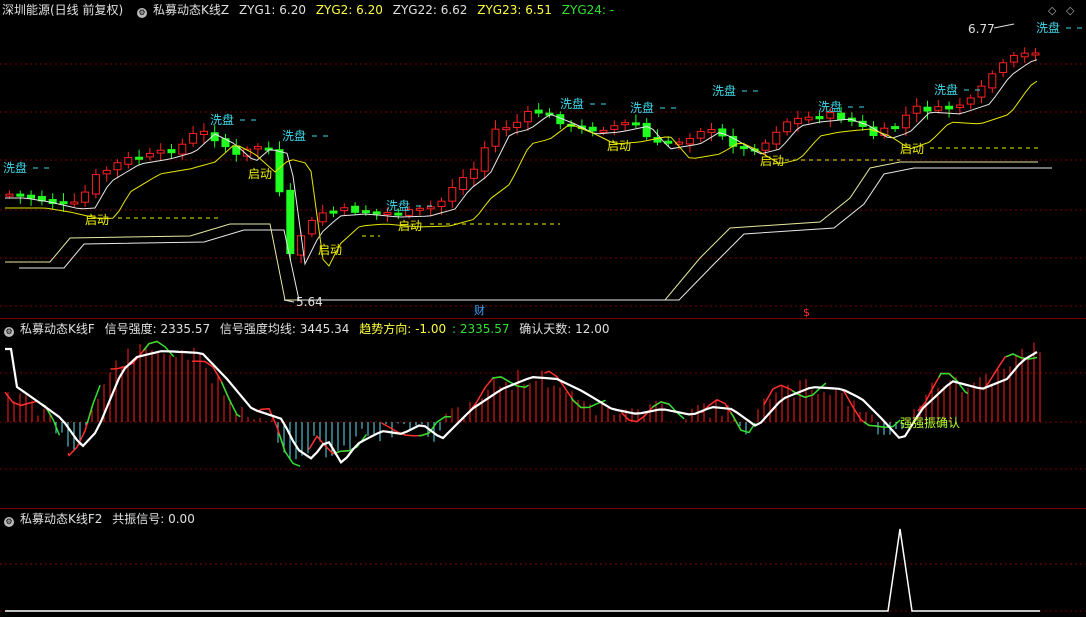 The image size is (1086, 617). What do you see at coordinates (564, 329) in the screenshot?
I see `confirm-days-value: 确认天数: 12.00` at bounding box center [564, 329].